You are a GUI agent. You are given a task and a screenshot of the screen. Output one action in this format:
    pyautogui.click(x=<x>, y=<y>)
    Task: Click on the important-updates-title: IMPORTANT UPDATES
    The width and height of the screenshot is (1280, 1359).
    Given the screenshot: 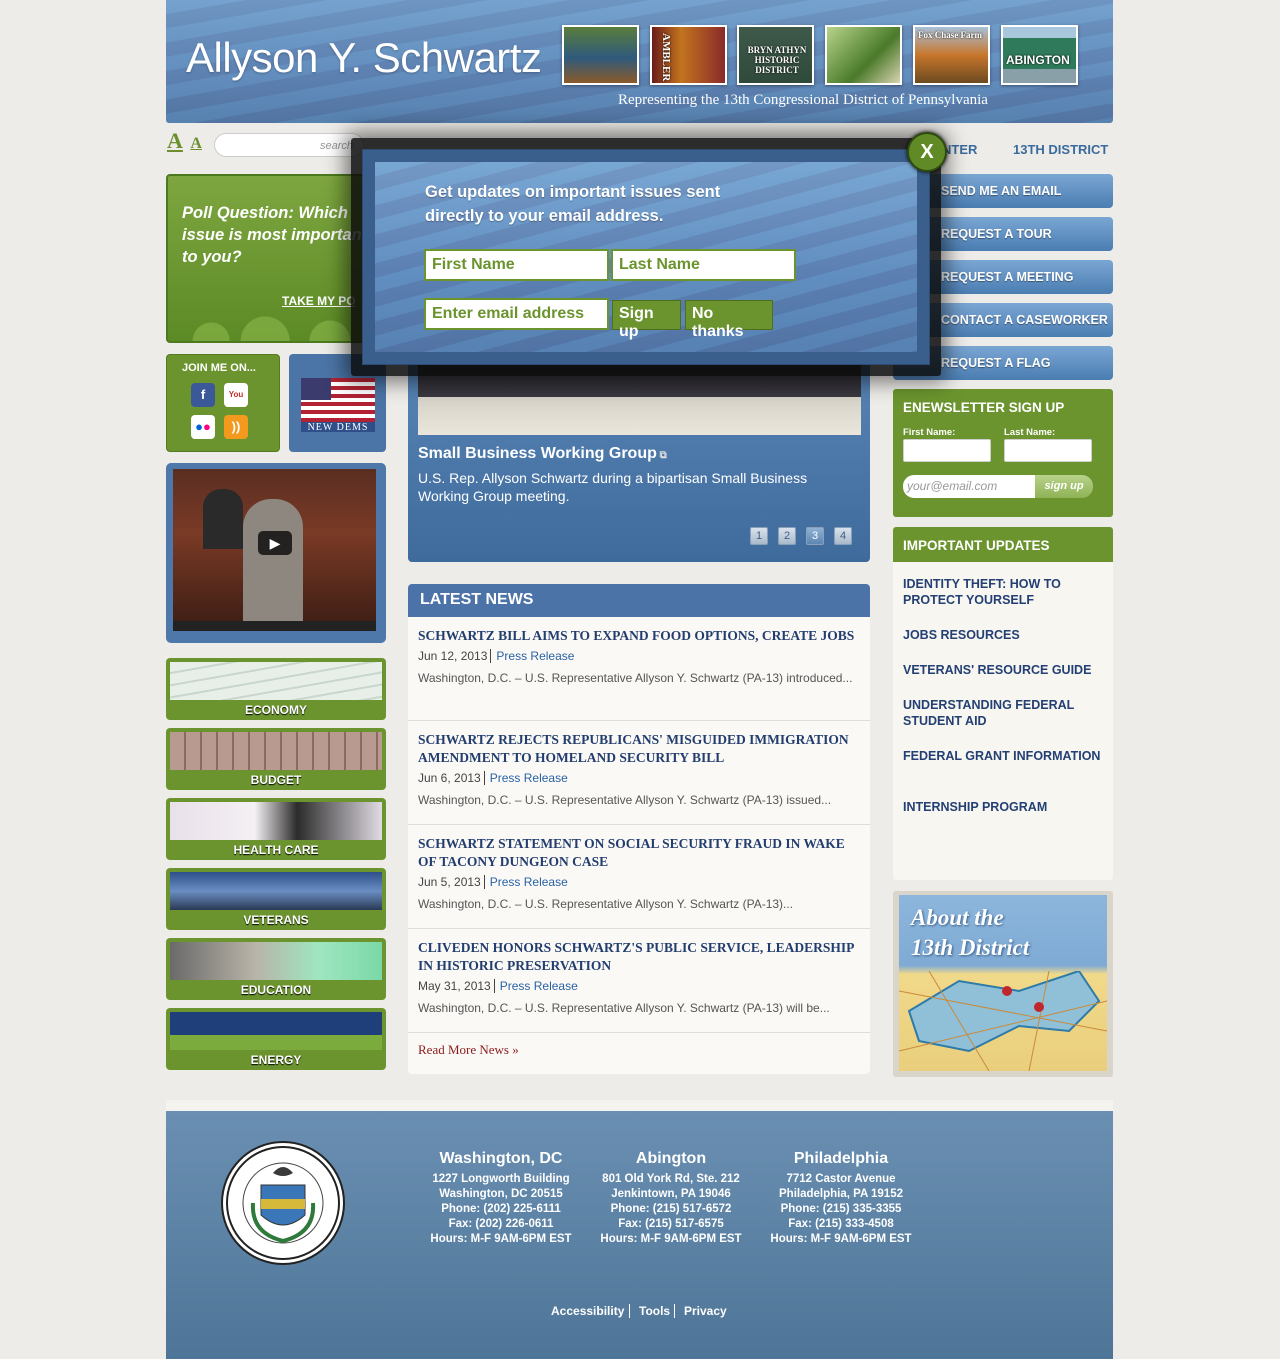 What is the action you would take?
    pyautogui.click(x=1003, y=544)
    